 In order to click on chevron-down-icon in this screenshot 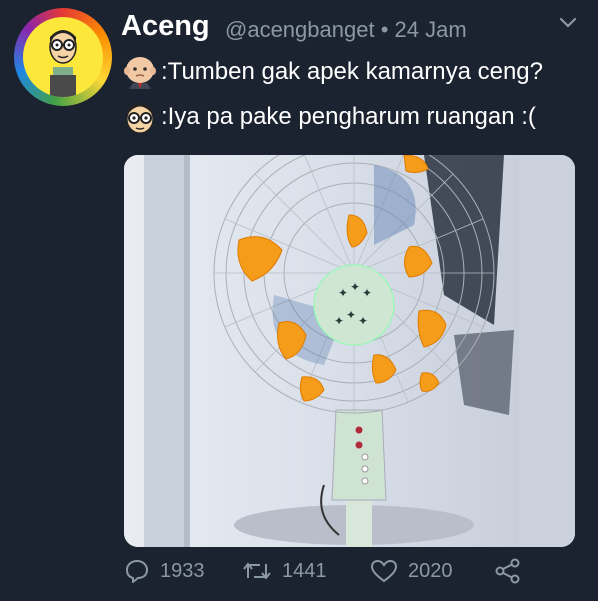, I will do `click(568, 23)`.